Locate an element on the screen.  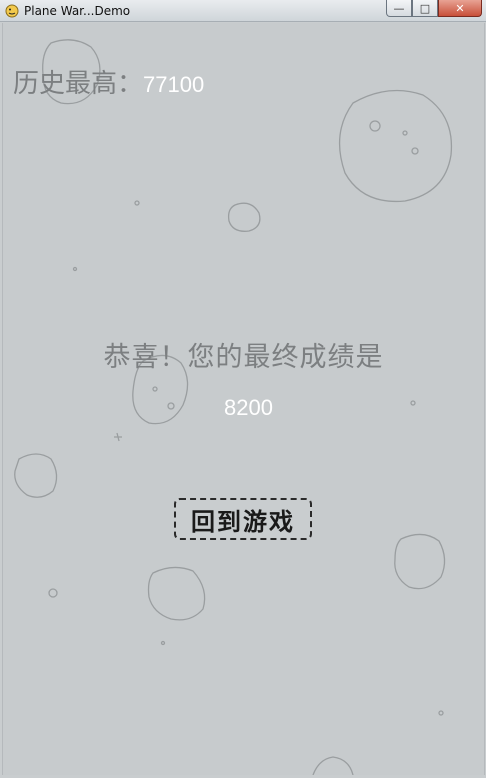
window-controls: — □ ✕ is located at coordinates (434, 9).